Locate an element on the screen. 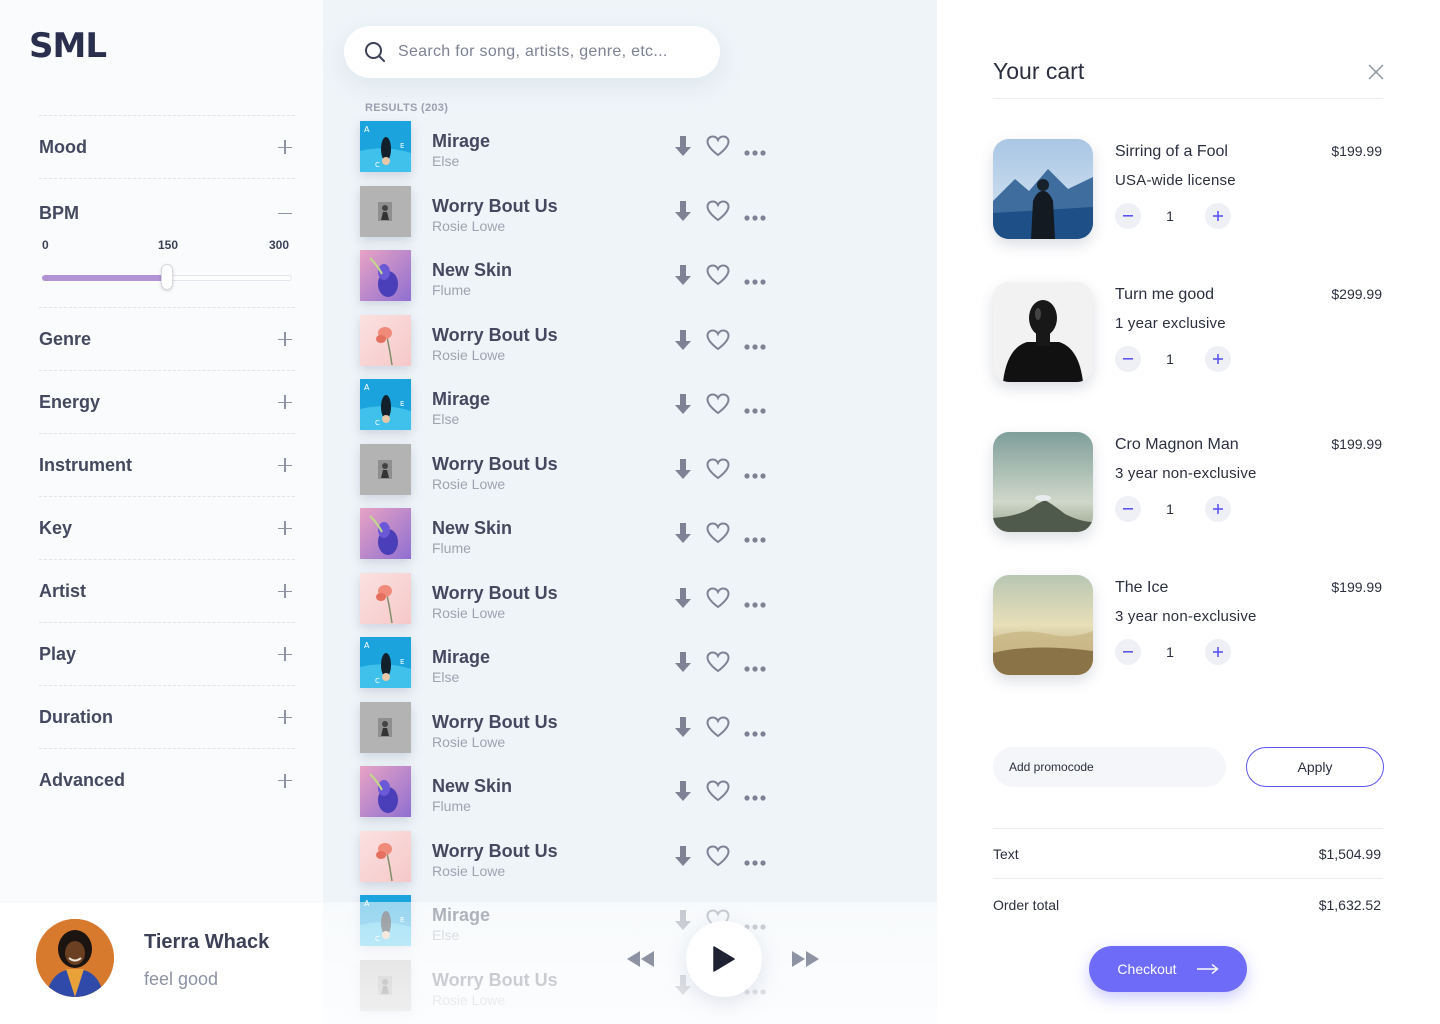 The image size is (1440, 1024). filter-advanced: Advanced is located at coordinates (167, 780).